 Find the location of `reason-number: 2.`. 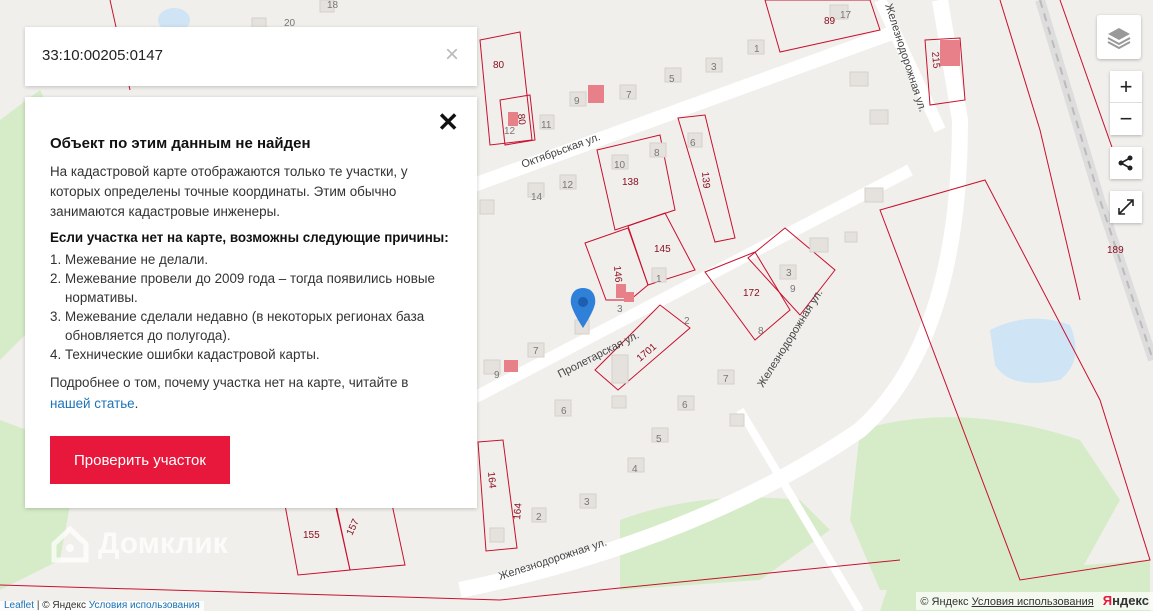

reason-number: 2. is located at coordinates (56, 278).